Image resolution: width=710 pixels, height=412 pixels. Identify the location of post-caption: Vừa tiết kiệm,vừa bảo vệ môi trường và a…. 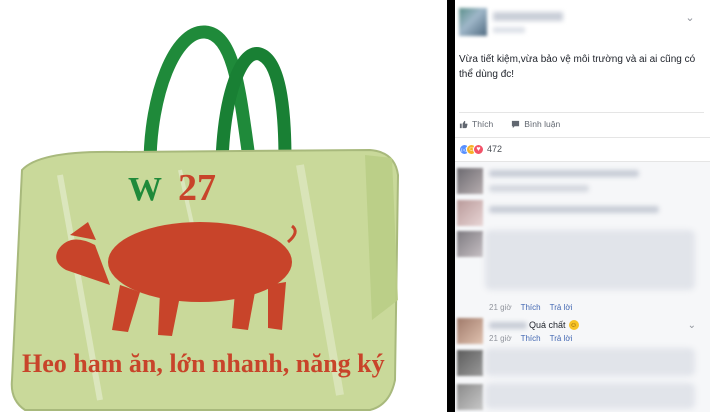
(577, 67).